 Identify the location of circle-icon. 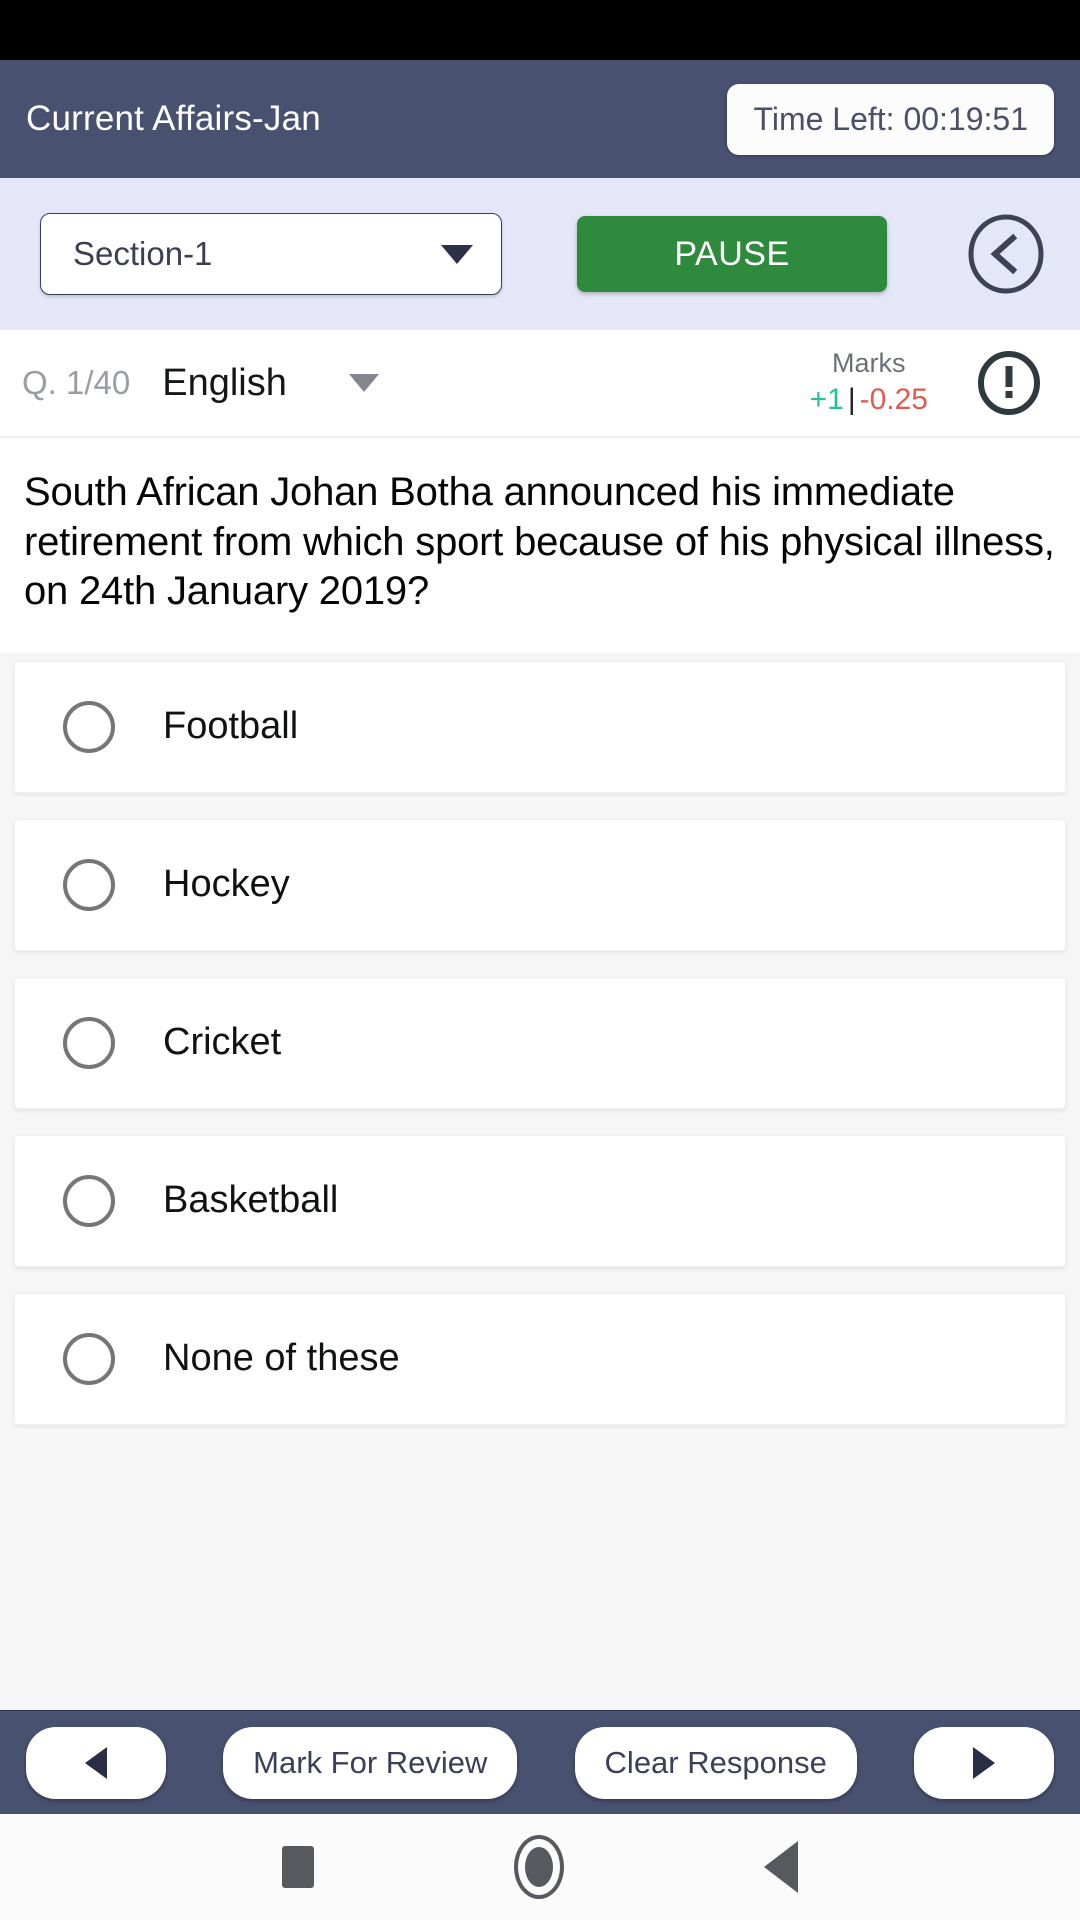
(539, 1867).